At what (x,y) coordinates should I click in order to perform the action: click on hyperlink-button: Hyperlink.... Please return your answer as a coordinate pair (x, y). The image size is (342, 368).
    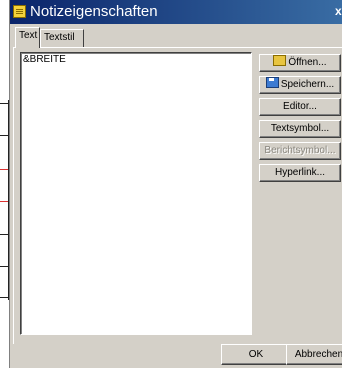
    Looking at the image, I should click on (300, 173).